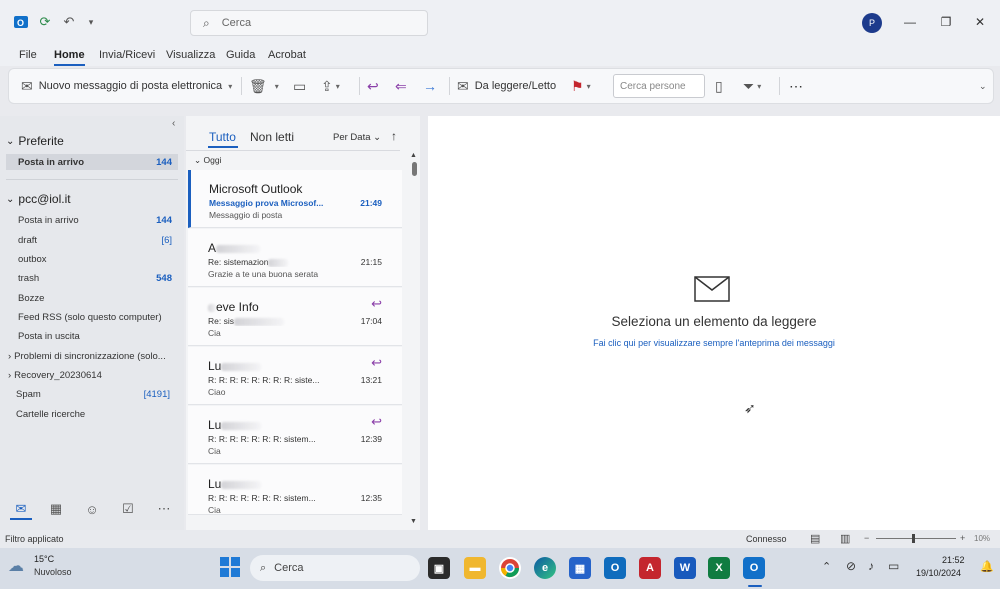  Describe the element at coordinates (475, 568) in the screenshot. I see `file-explorer-icon: ▬` at that location.